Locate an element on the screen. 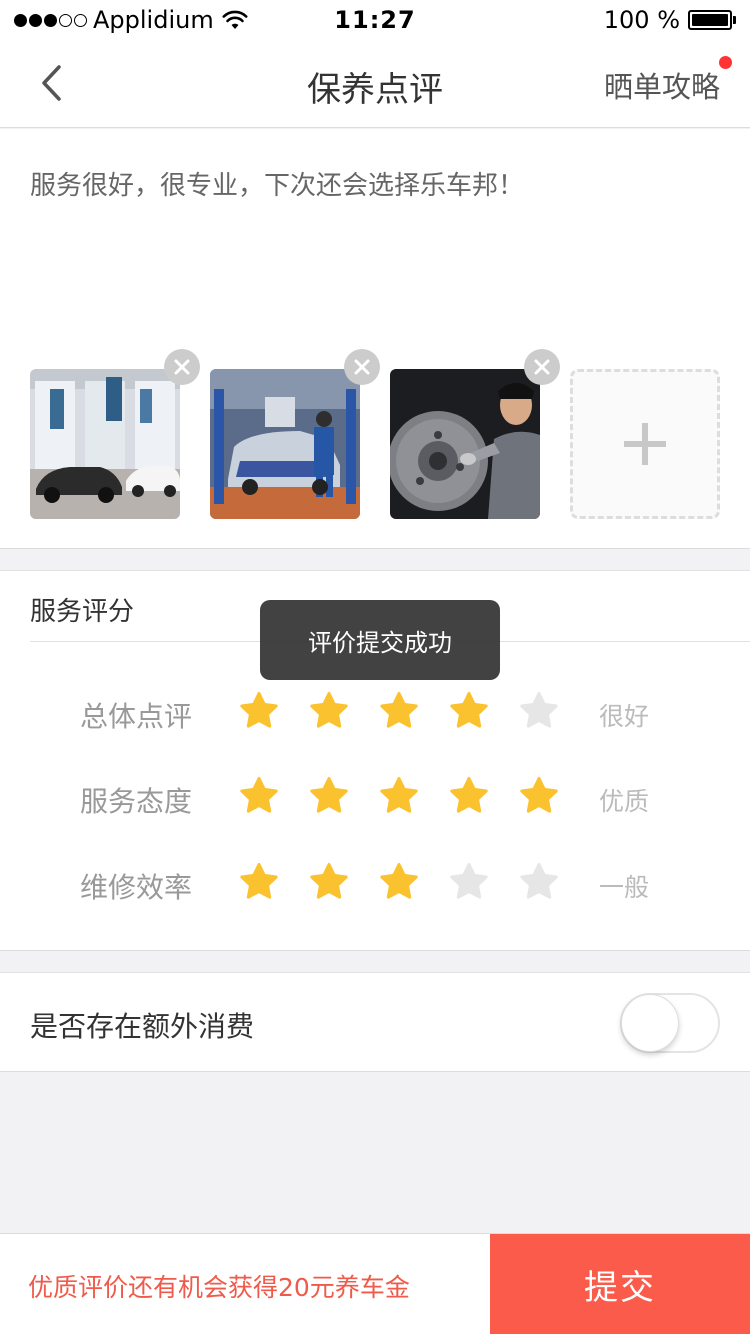  rating-label: 服务态度 is located at coordinates (136, 801).